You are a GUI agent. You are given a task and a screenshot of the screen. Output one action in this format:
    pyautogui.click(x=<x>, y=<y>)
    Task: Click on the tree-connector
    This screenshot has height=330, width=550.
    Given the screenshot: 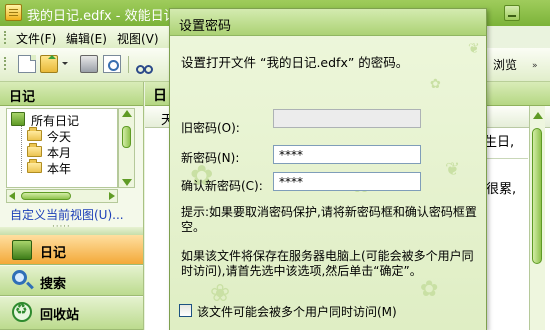 What is the action you would take?
    pyautogui.click(x=21, y=149)
    